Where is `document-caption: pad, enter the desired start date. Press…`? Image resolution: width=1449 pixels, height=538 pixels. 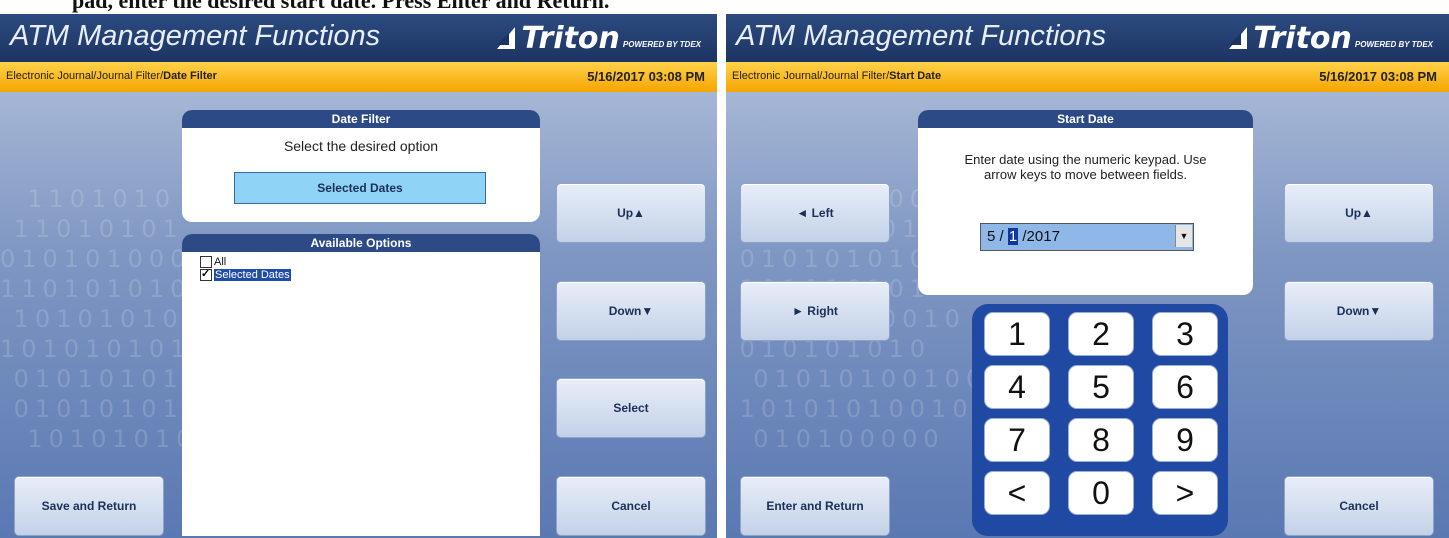
document-caption: pad, enter the desired start date. Press… is located at coordinates (341, 6).